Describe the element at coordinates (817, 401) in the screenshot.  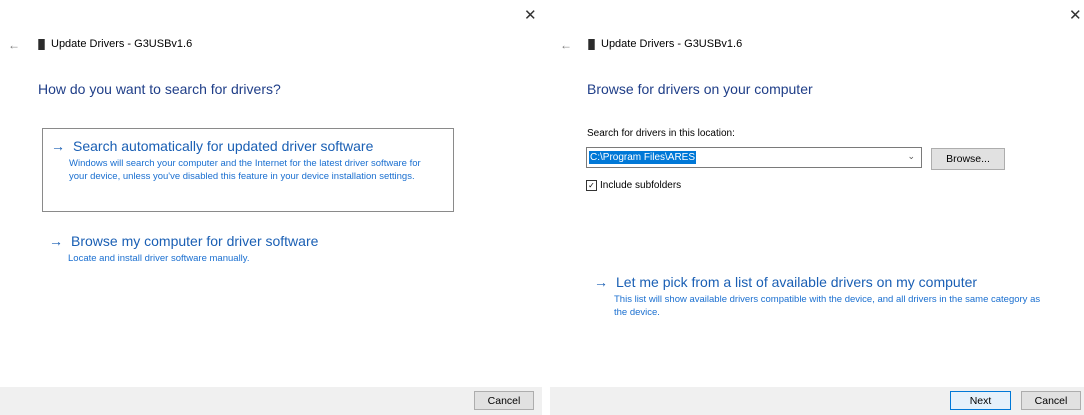
I see `dialog-footer: Next Cancel` at that location.